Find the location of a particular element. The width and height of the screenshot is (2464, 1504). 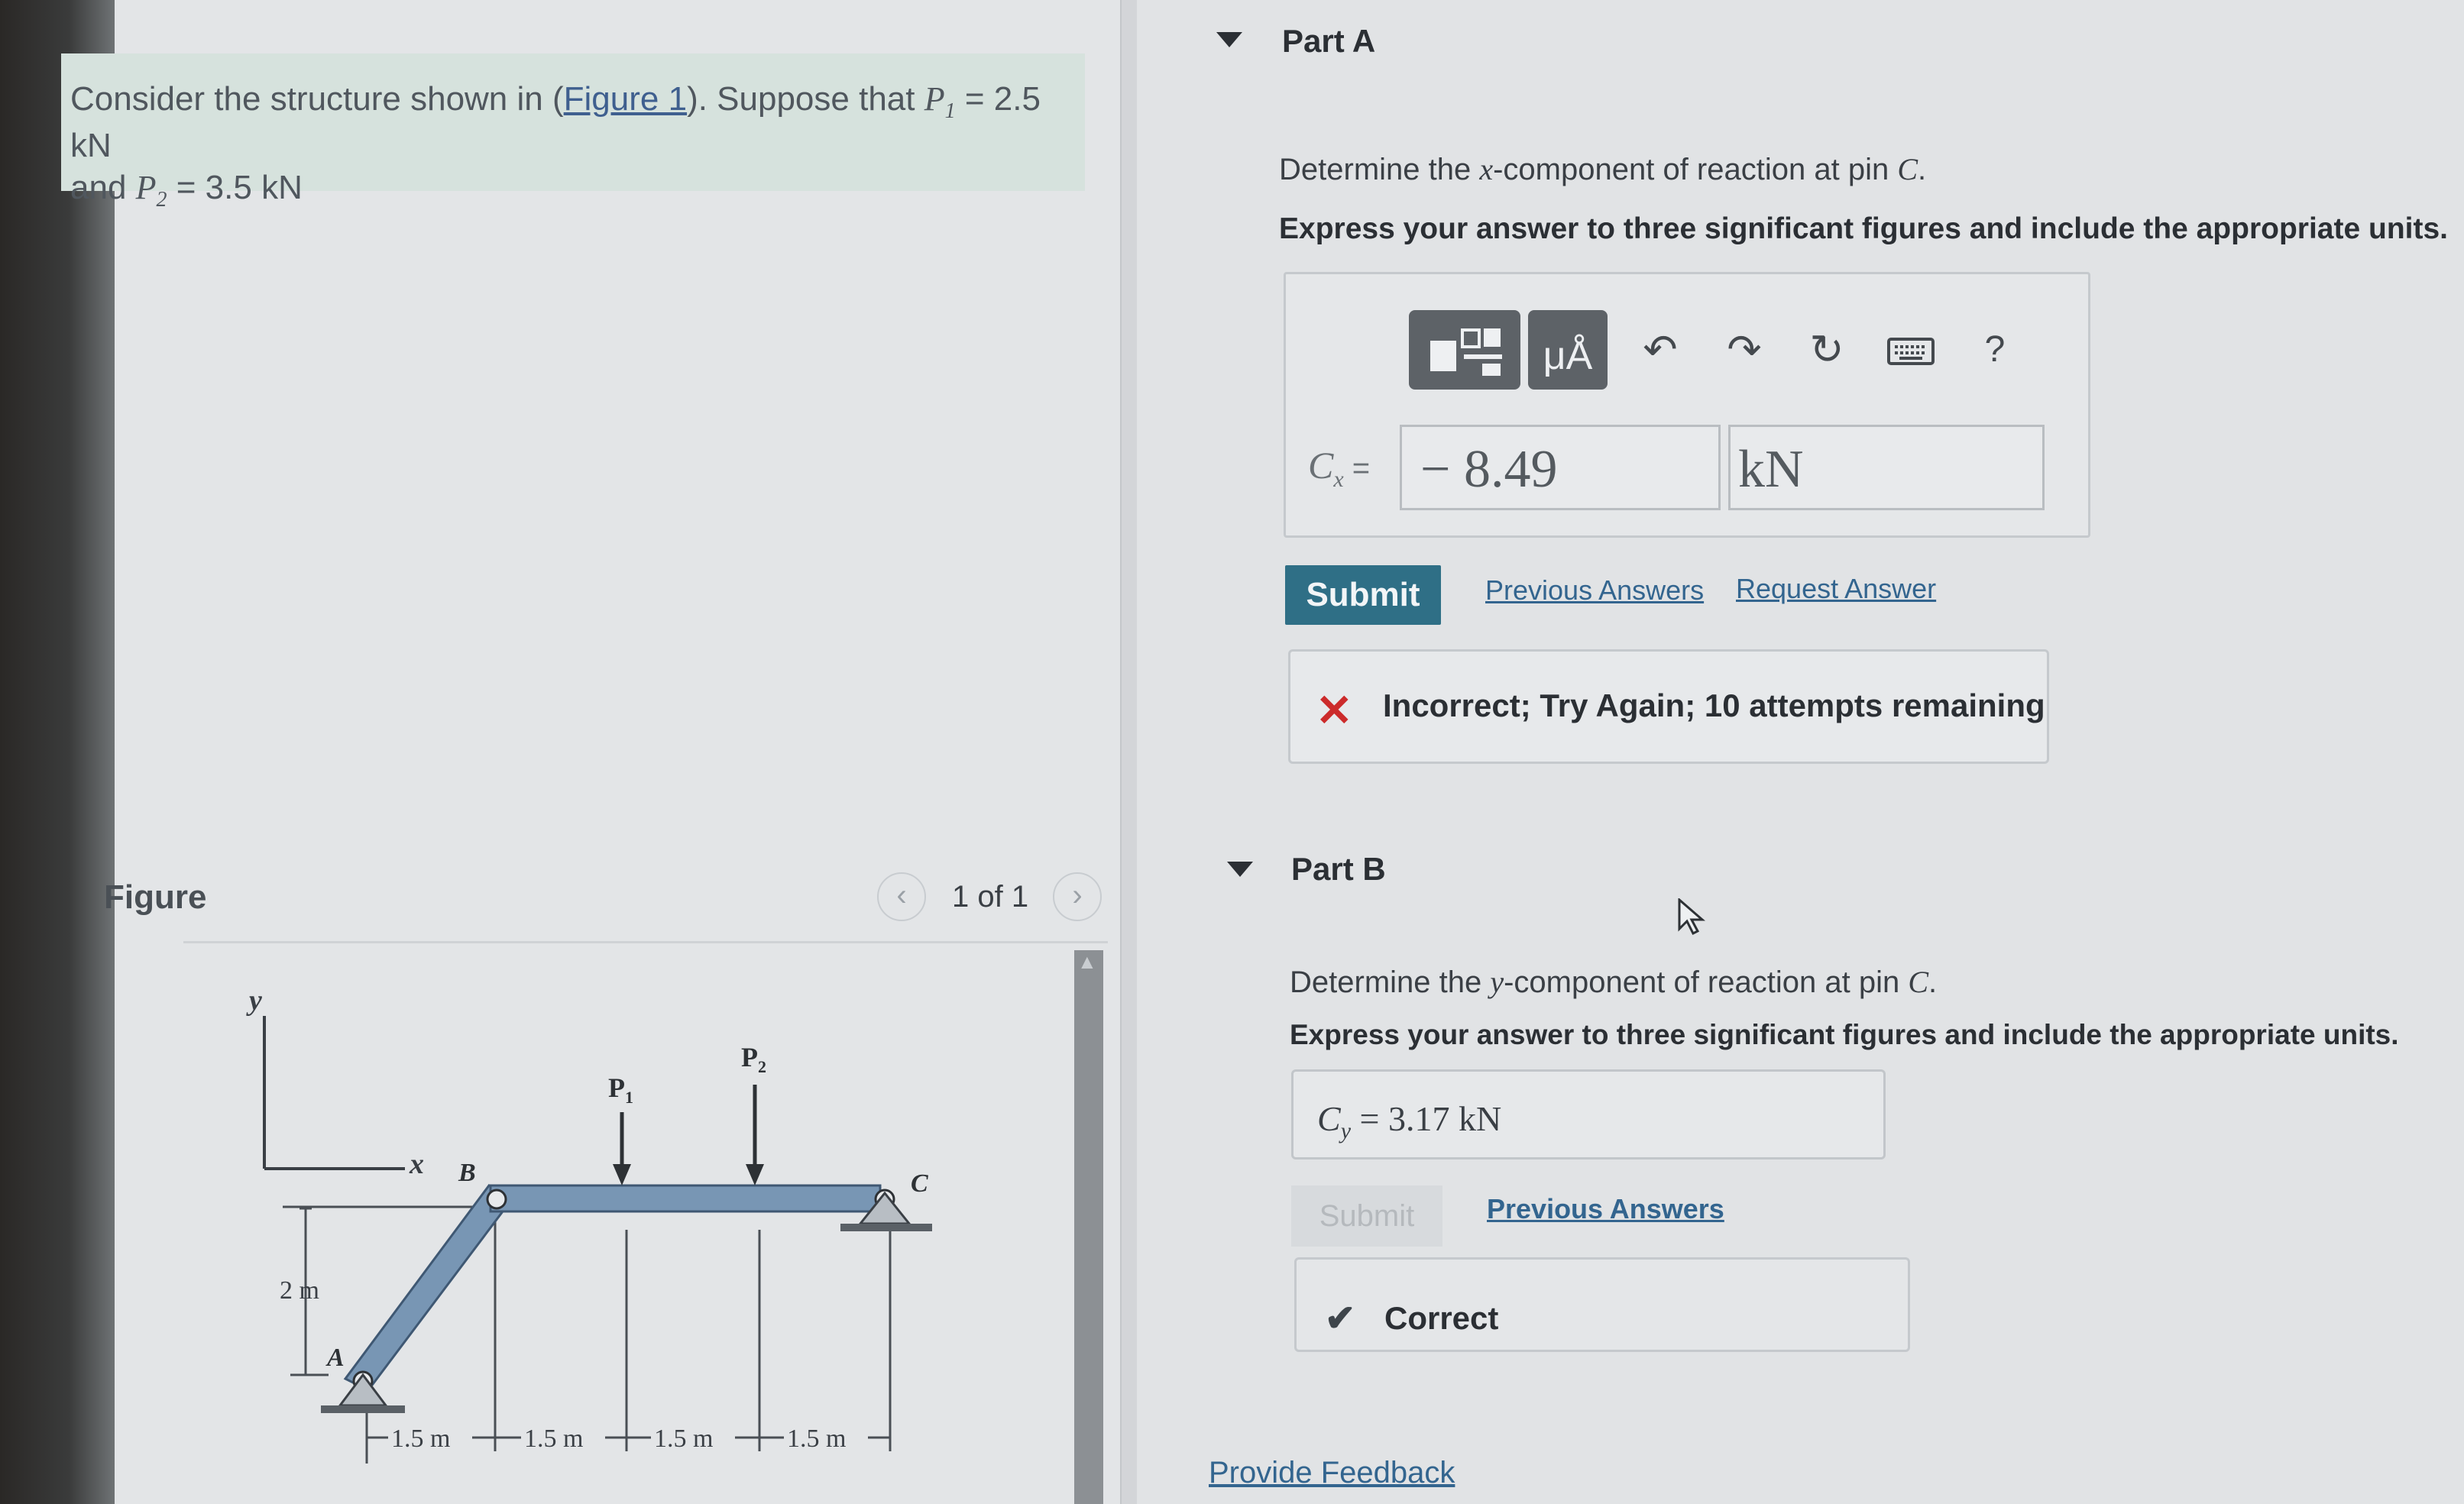

problem-text-1: Consider the structure shown in ( is located at coordinates (317, 99).